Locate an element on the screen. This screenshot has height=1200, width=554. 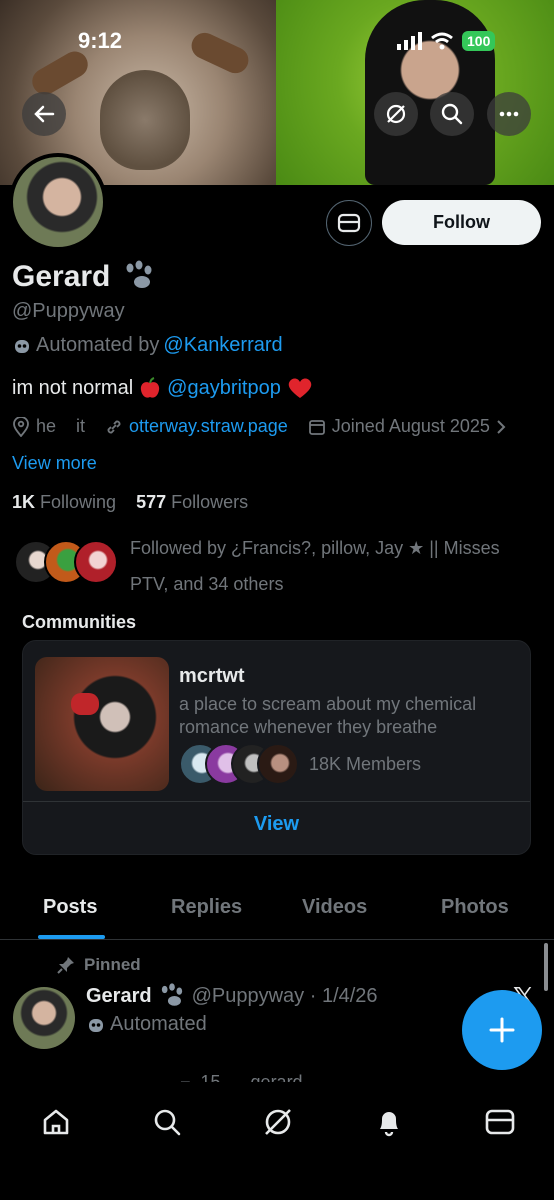
nav-messages is located at coordinates (500, 1122).